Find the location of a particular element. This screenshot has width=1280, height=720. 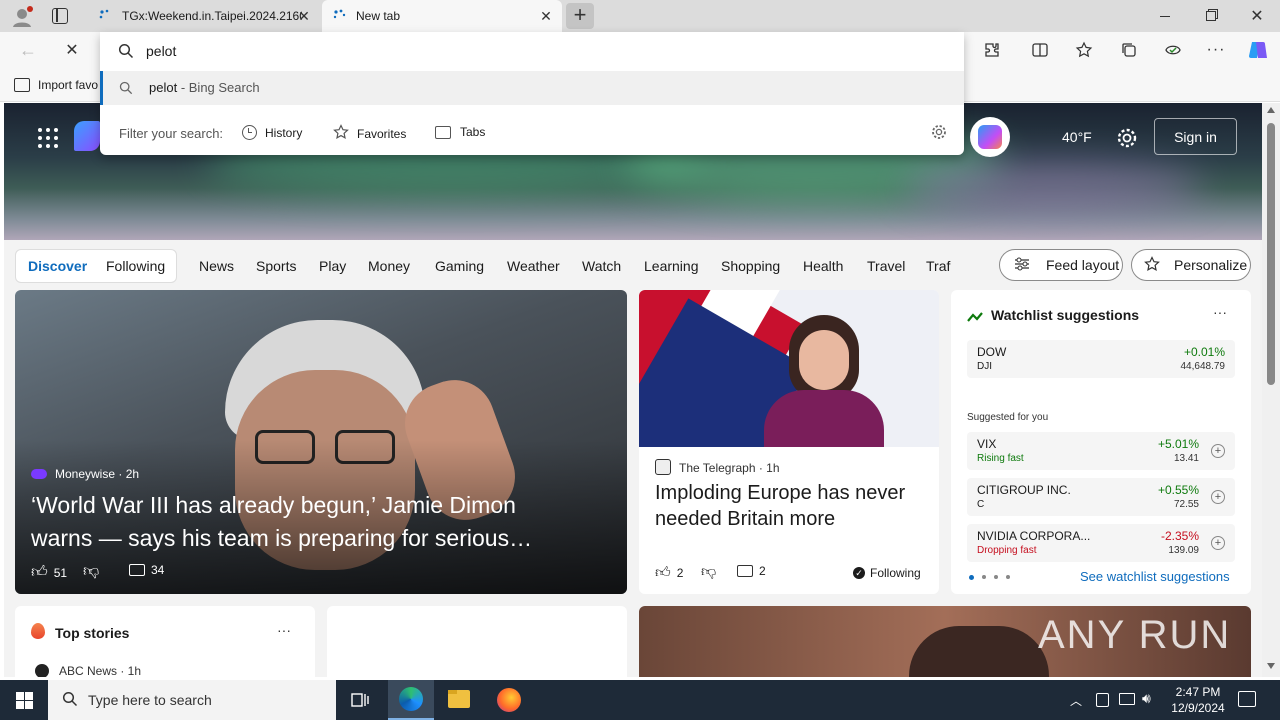

firefox-icon is located at coordinates (509, 700).